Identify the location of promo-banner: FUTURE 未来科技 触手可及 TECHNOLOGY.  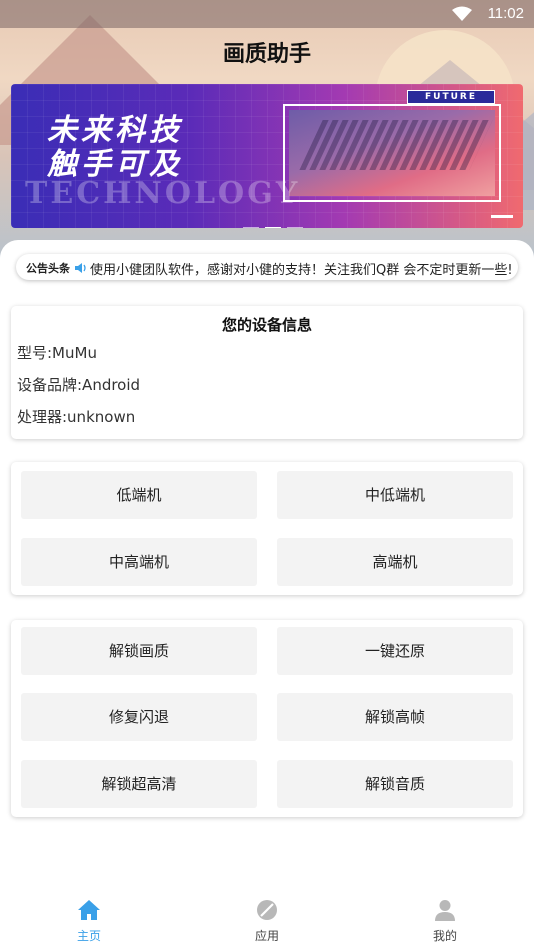
(267, 156).